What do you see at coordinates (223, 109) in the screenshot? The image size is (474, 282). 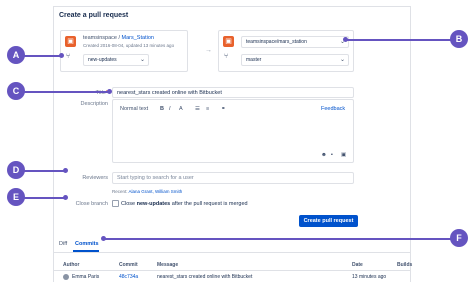 I see `link-icon: ⚭` at bounding box center [223, 109].